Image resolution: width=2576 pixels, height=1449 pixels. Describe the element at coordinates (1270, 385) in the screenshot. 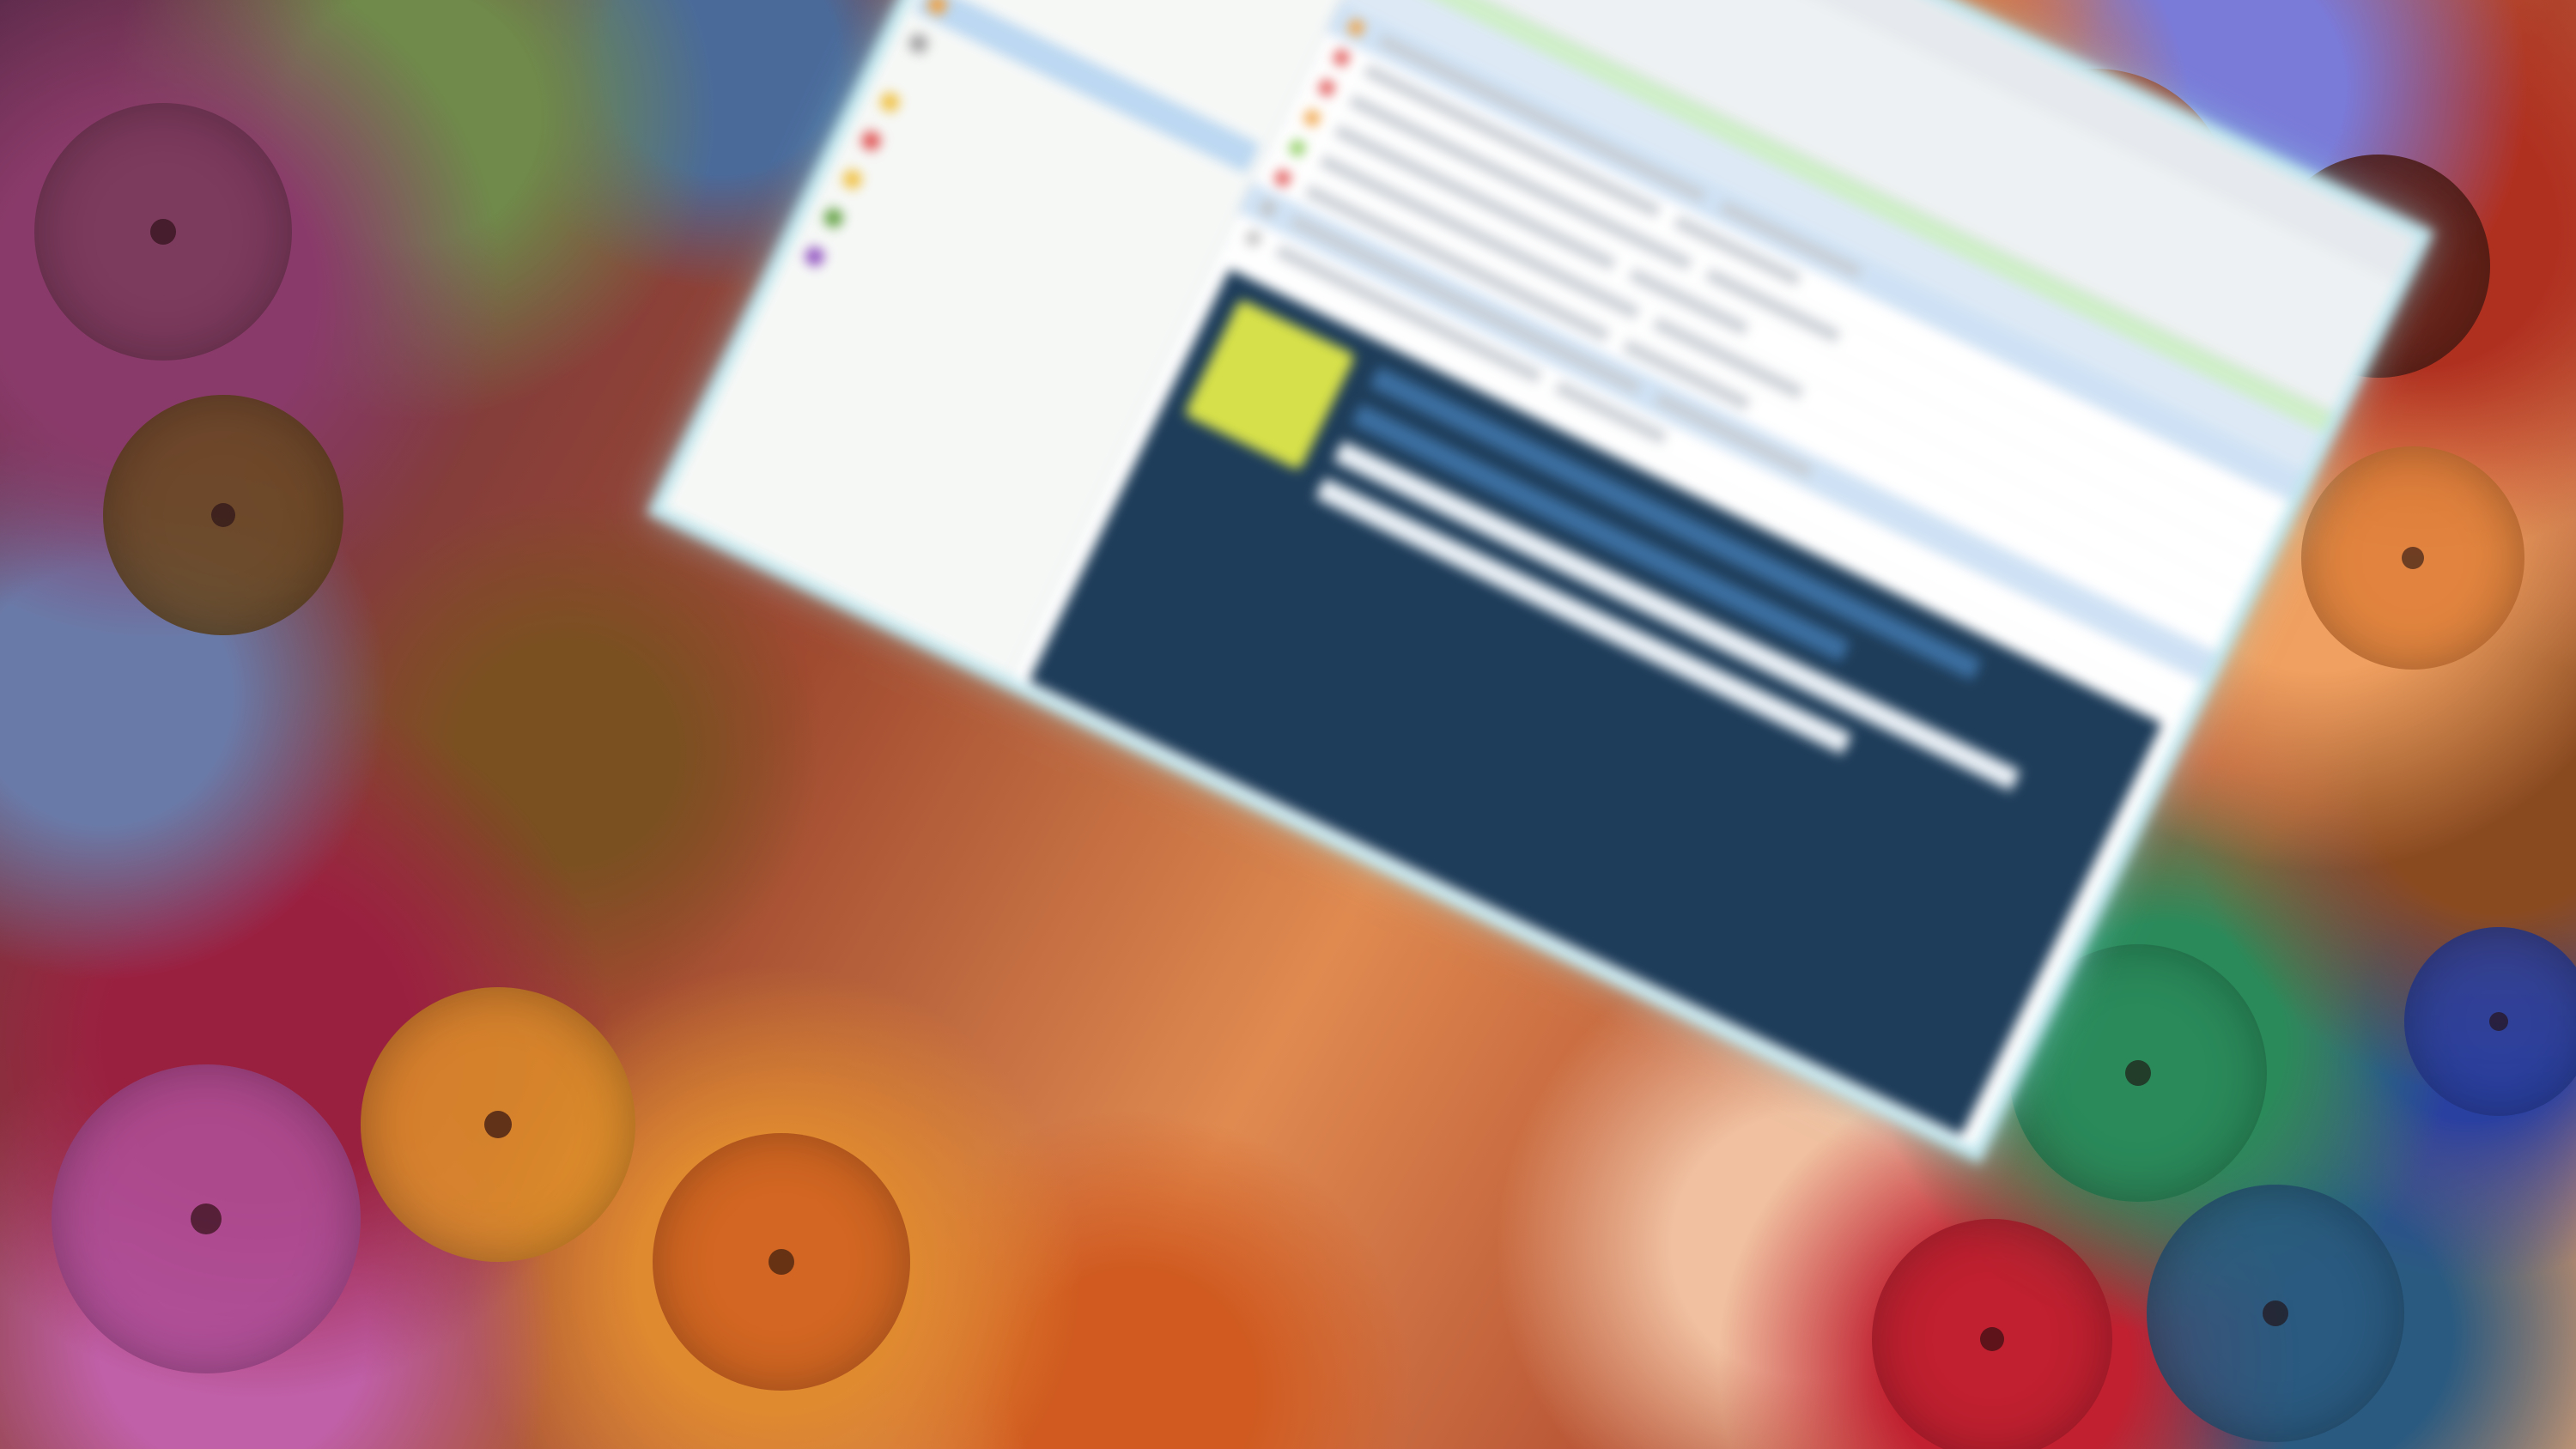

I see `sender-logo-icon` at that location.